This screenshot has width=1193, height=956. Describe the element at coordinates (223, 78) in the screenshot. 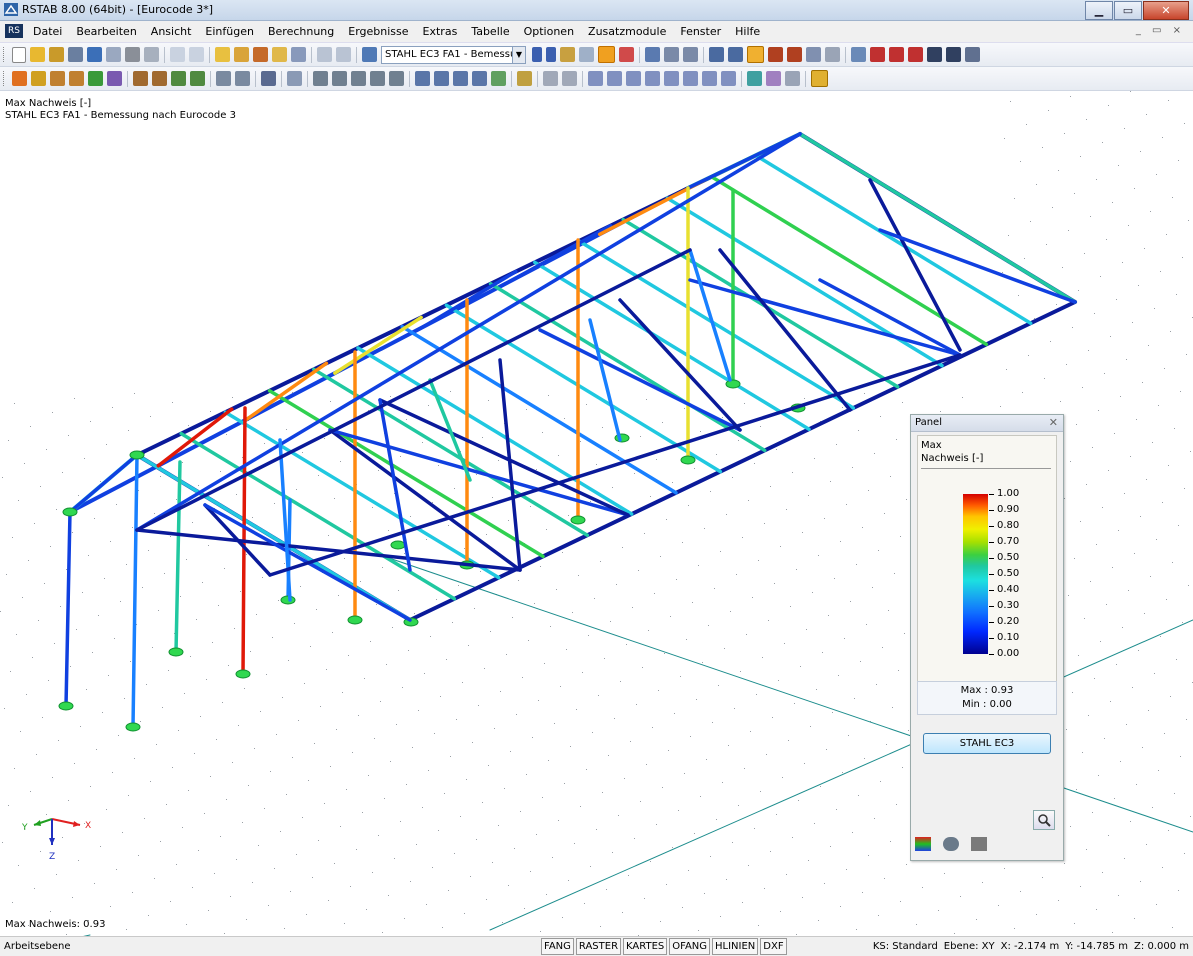

I see `dimension-icon` at that location.